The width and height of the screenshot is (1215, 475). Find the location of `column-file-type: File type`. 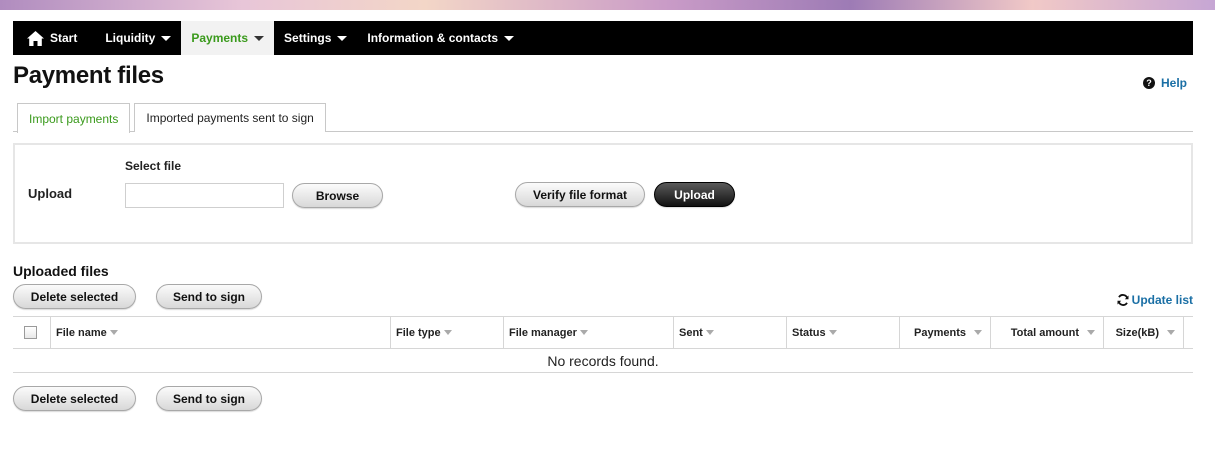

column-file-type: File type is located at coordinates (447, 332).